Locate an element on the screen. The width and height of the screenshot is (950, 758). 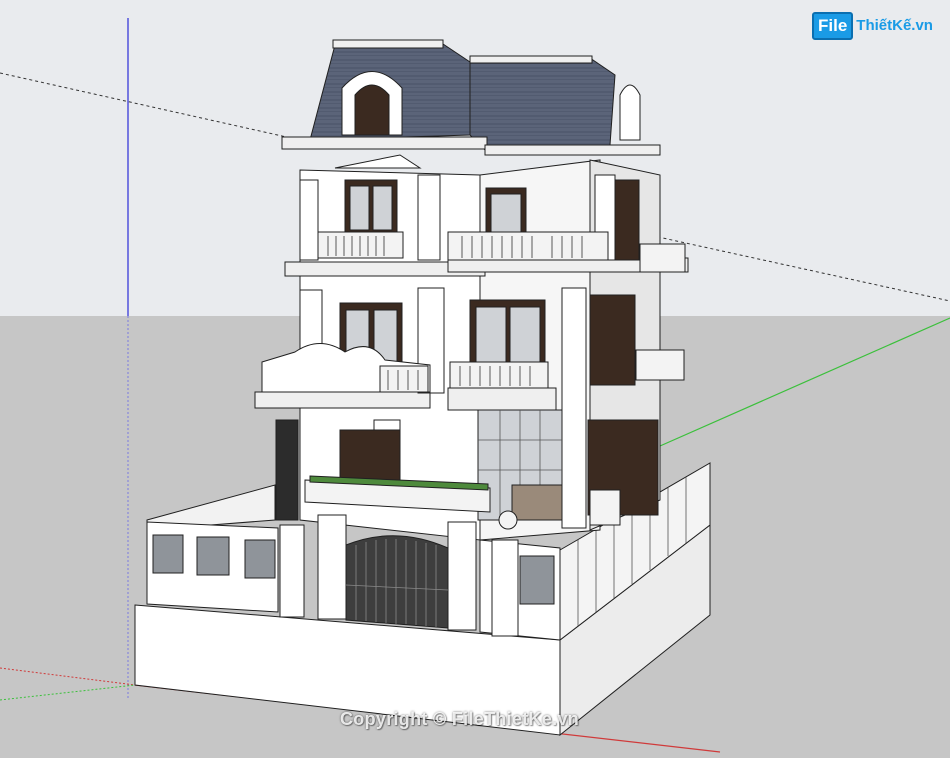
mansard-roof-right is located at coordinates (542, 104).